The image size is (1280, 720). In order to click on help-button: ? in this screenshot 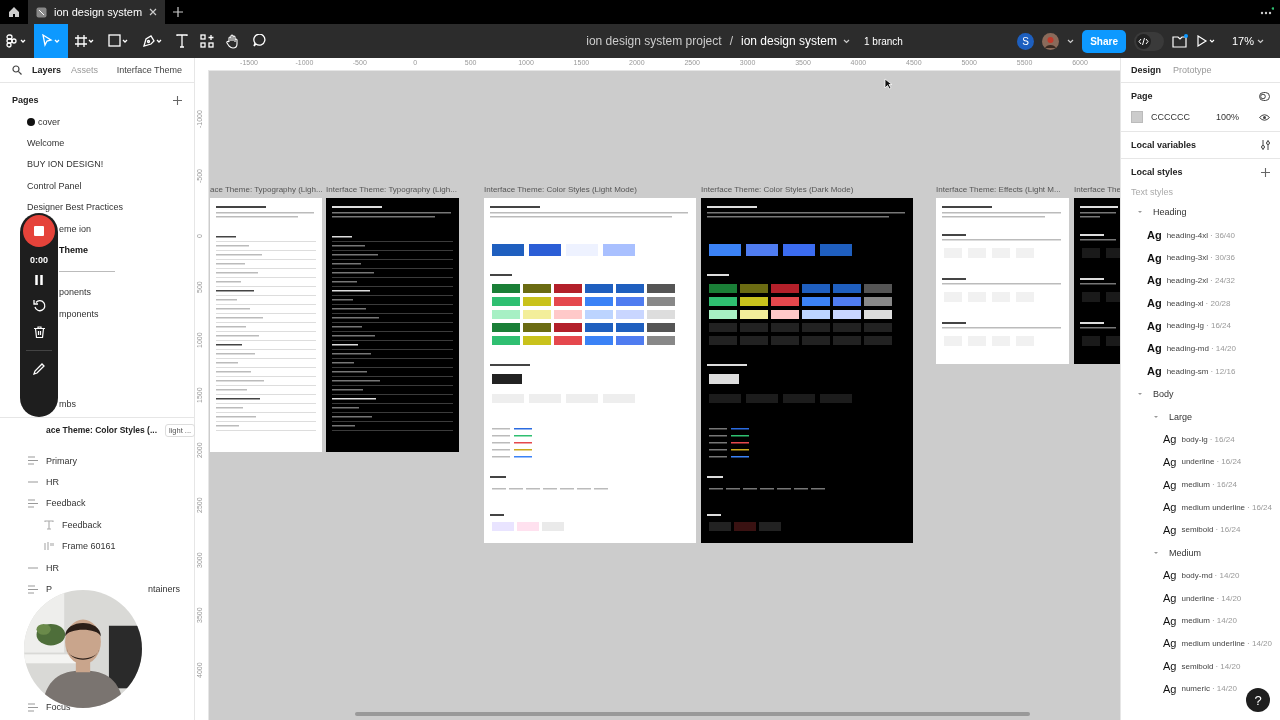, I will do `click(1258, 700)`.